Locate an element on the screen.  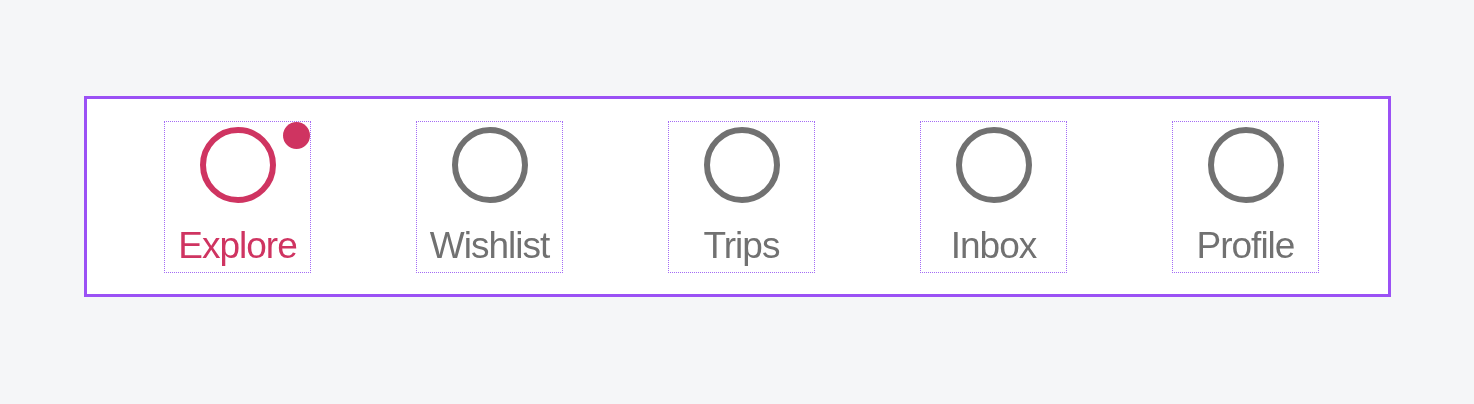
tab-item: Inbox is located at coordinates (993, 196).